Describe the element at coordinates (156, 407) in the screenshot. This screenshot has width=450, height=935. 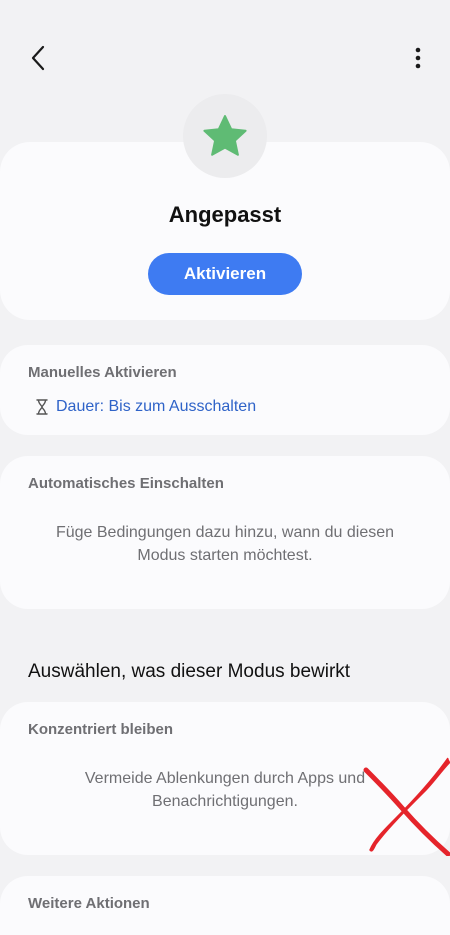
I see `duration-link: Dauer: Bis zum Ausschalten` at that location.